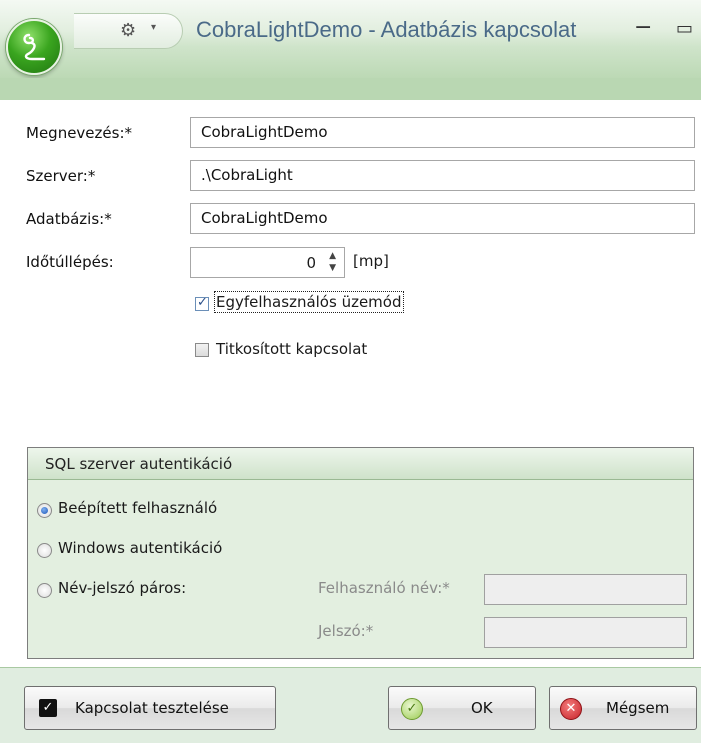 This screenshot has height=743, width=701. I want to click on test-connection-label: Kapcsolat tesztelése, so click(152, 708).